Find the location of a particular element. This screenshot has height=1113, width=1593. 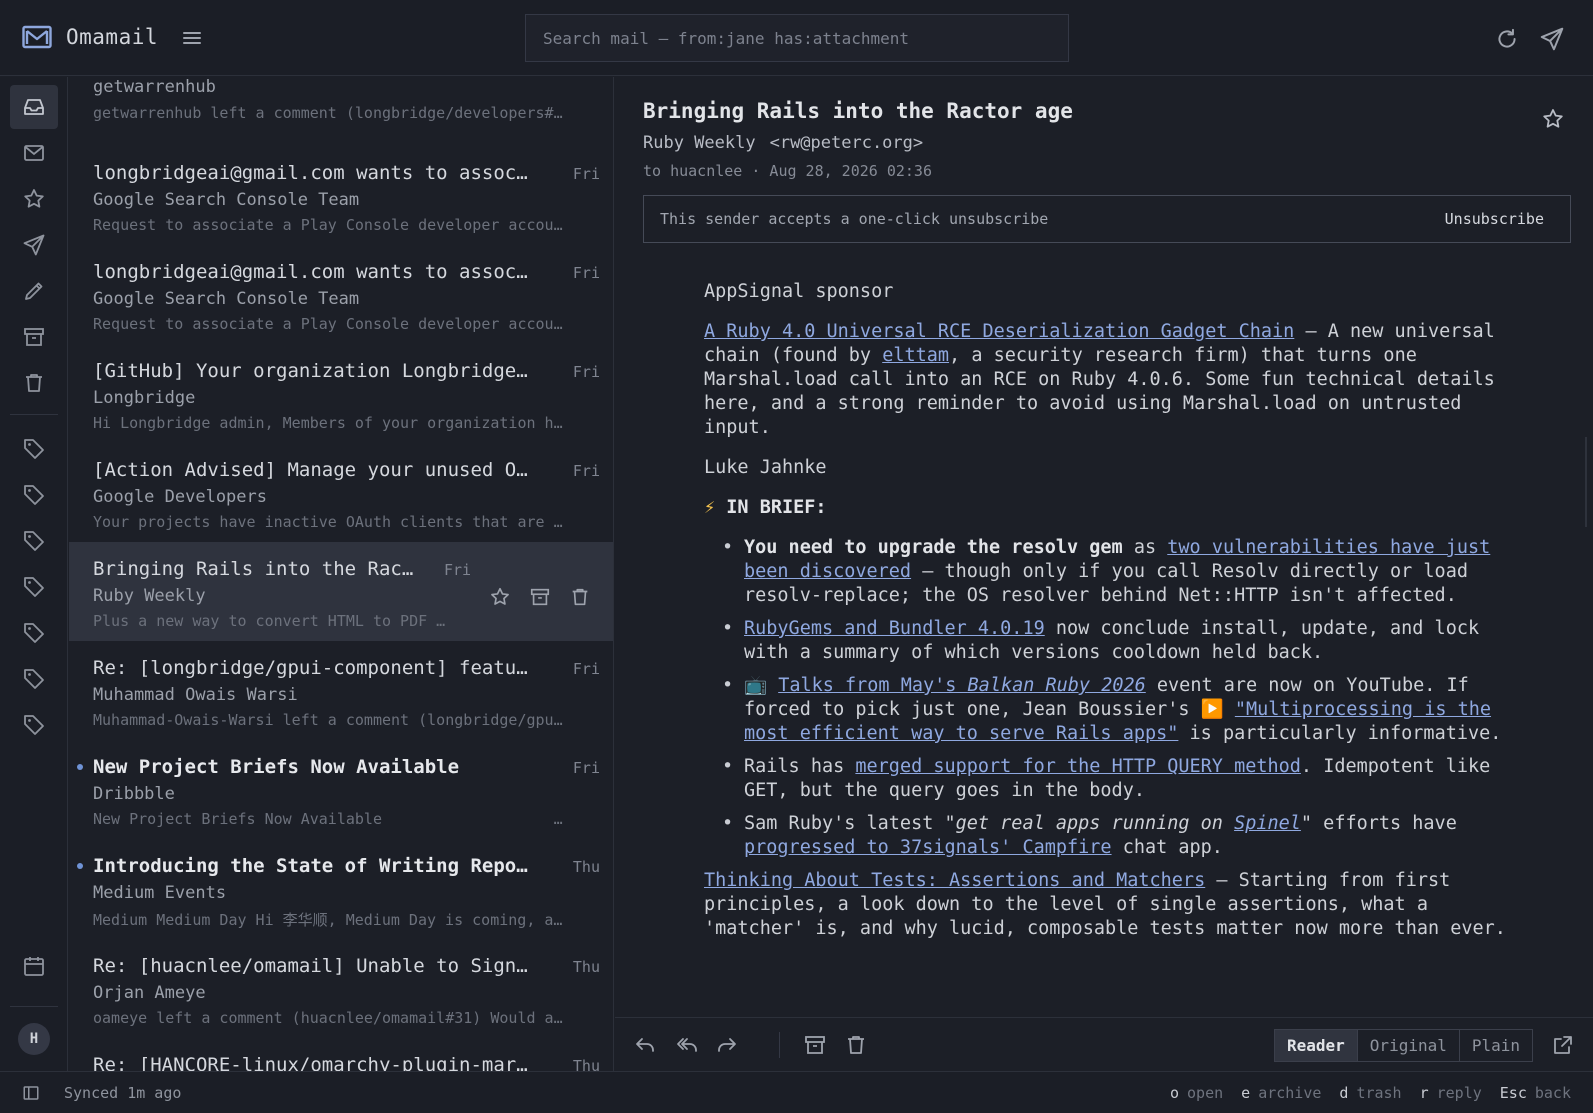

external-link-icon is located at coordinates (1563, 1045).